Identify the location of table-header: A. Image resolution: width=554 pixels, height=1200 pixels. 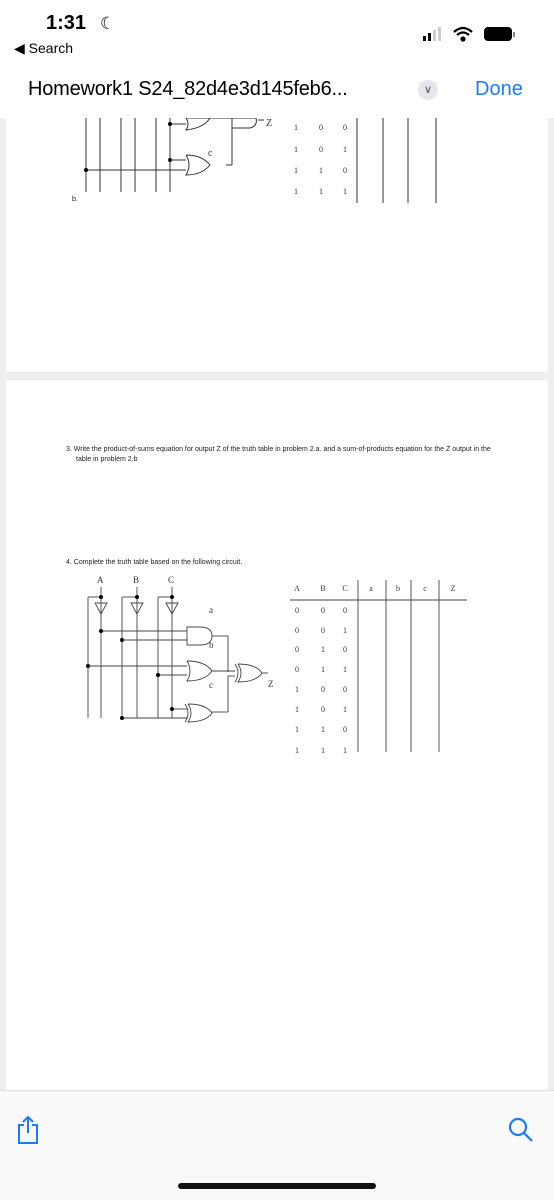
(297, 588).